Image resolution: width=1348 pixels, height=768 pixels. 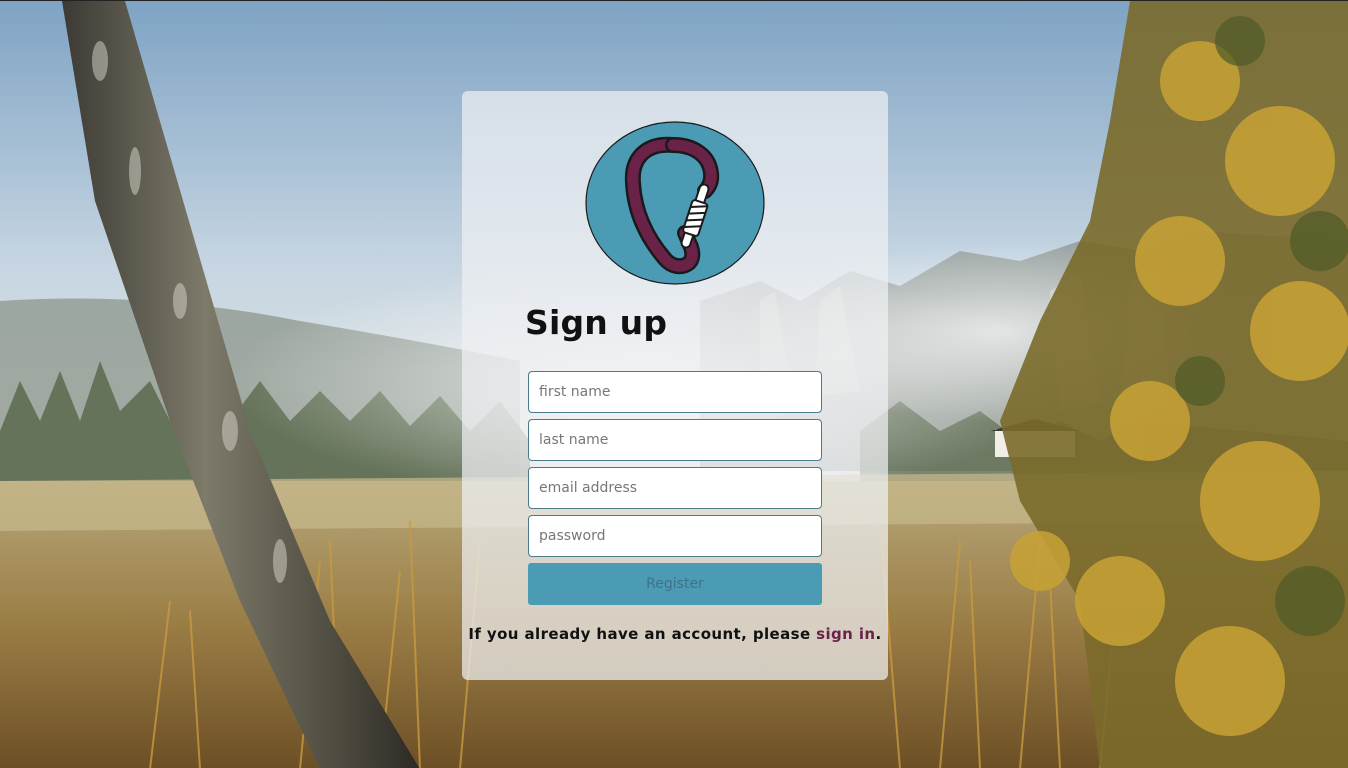 I want to click on email-field, so click(x=675, y=488).